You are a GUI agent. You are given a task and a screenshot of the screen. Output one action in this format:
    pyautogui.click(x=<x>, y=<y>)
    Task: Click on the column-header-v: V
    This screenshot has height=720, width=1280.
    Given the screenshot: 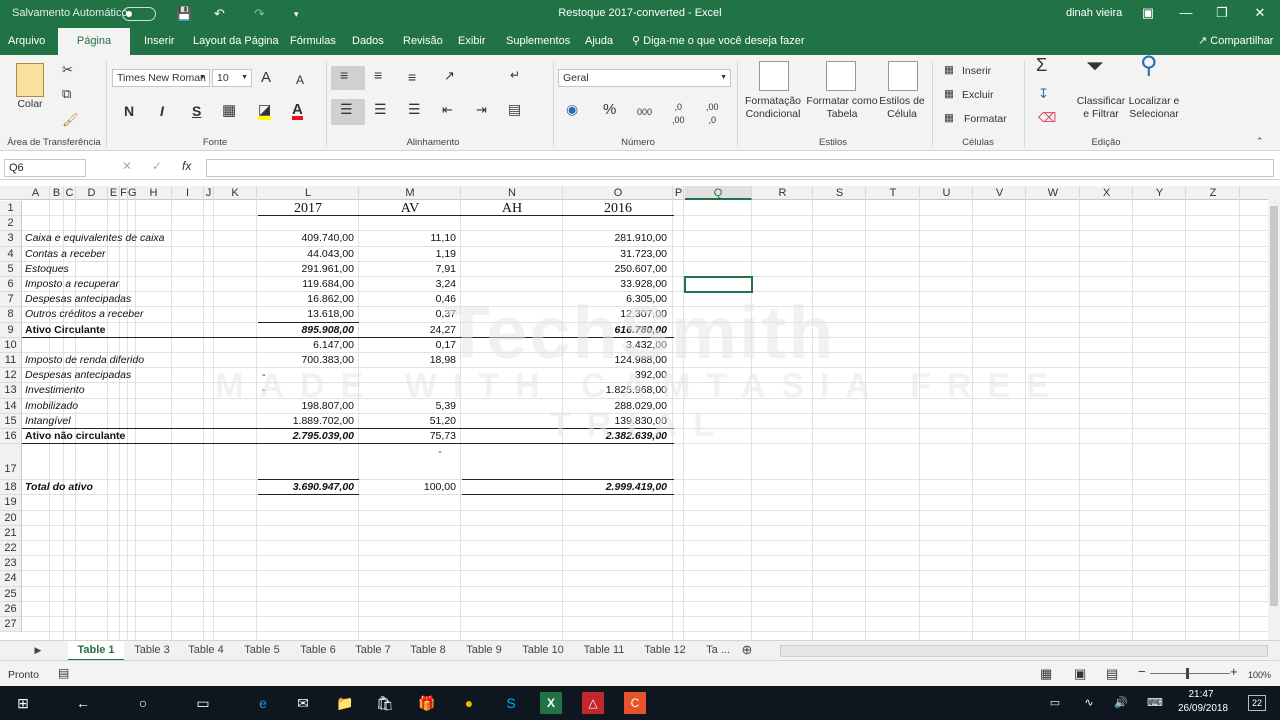 What is the action you would take?
    pyautogui.click(x=1000, y=193)
    